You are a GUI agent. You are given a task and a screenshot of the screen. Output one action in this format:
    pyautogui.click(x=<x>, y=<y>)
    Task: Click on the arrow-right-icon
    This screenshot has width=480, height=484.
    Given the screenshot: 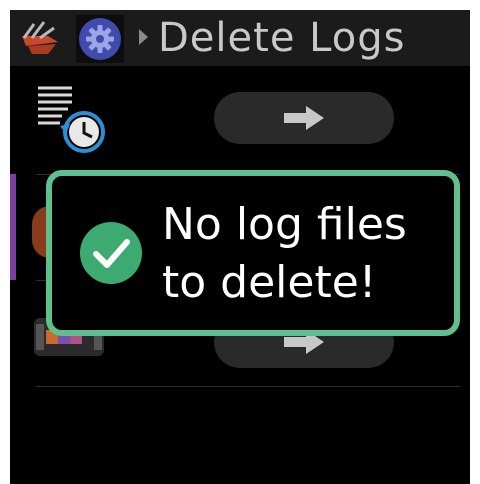 What is the action you would take?
    pyautogui.click(x=304, y=118)
    